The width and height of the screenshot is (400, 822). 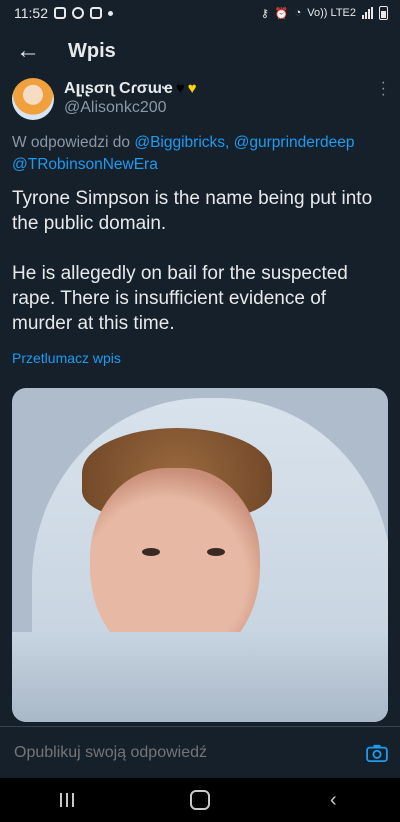 I want to click on battery-icon, so click(x=383, y=13).